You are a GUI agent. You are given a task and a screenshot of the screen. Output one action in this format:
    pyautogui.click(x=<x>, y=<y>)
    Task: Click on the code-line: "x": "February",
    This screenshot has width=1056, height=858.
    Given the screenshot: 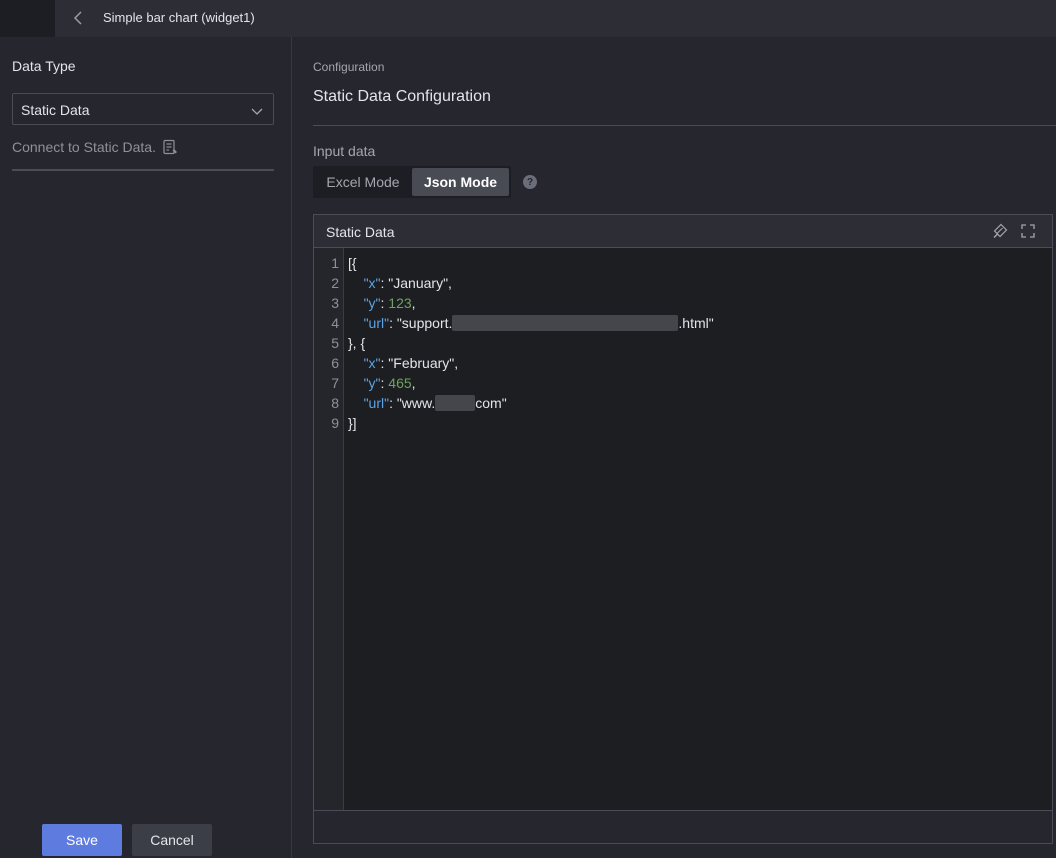 What is the action you would take?
    pyautogui.click(x=403, y=363)
    